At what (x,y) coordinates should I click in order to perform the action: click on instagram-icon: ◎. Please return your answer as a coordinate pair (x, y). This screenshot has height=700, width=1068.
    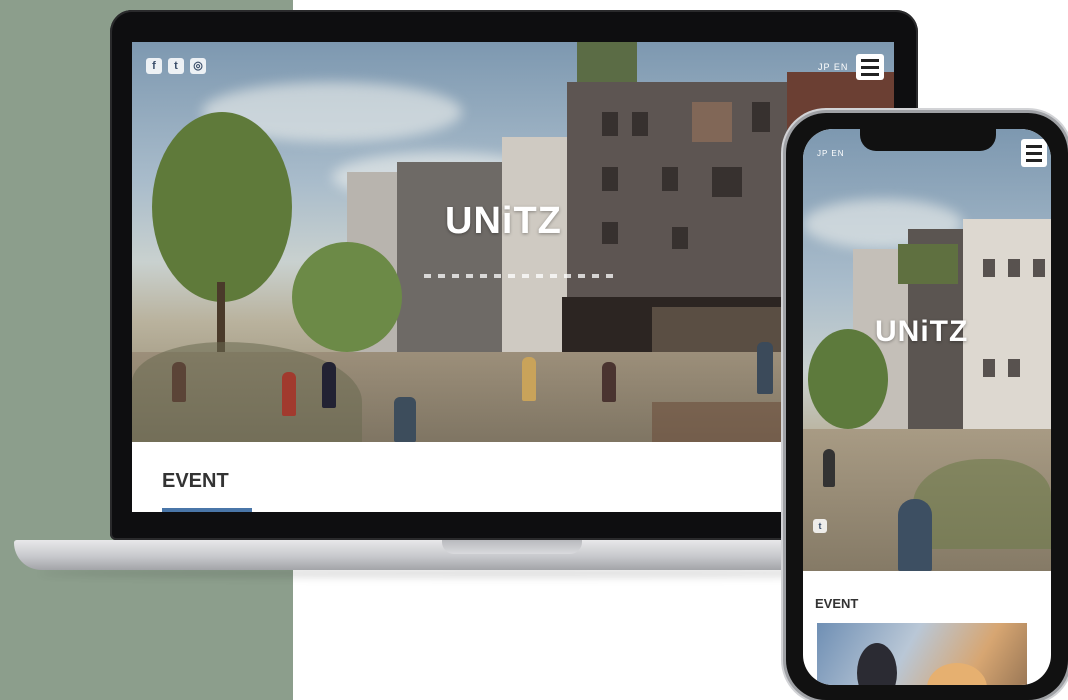
    Looking at the image, I should click on (198, 66).